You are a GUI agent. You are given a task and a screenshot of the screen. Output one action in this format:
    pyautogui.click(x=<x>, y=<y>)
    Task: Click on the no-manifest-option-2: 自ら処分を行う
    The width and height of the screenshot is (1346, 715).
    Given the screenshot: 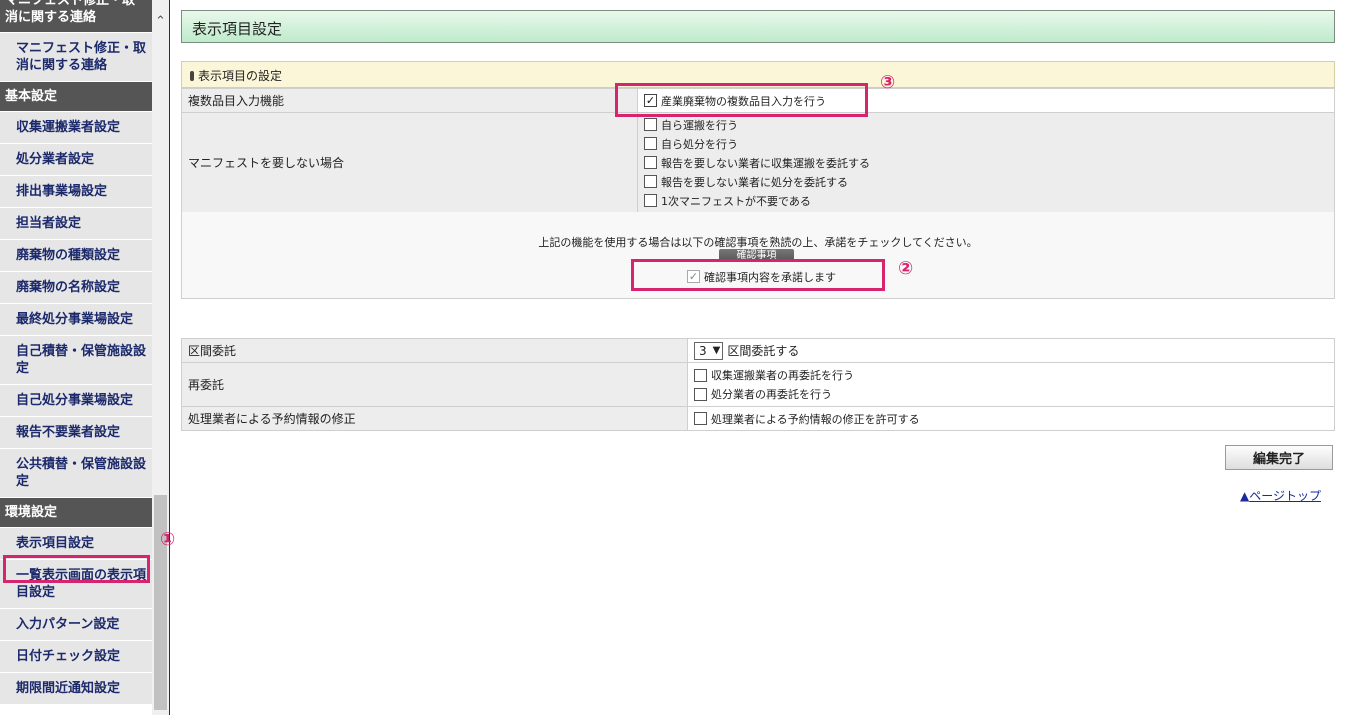 What is the action you would take?
    pyautogui.click(x=986, y=143)
    